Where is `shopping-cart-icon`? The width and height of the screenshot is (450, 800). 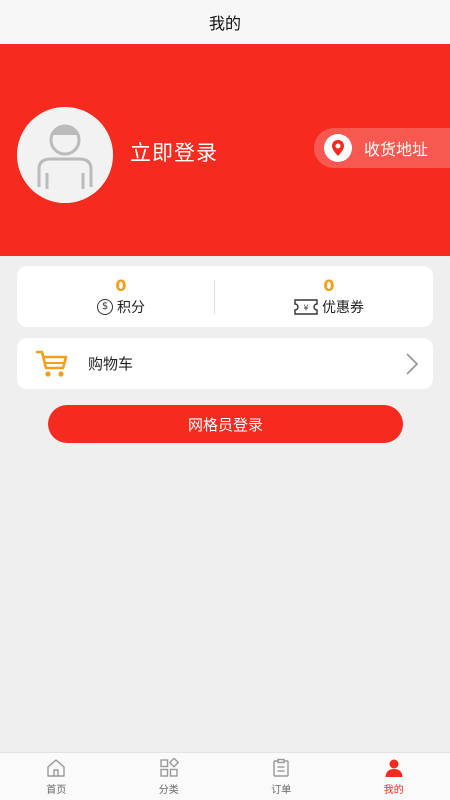 shopping-cart-icon is located at coordinates (51, 363).